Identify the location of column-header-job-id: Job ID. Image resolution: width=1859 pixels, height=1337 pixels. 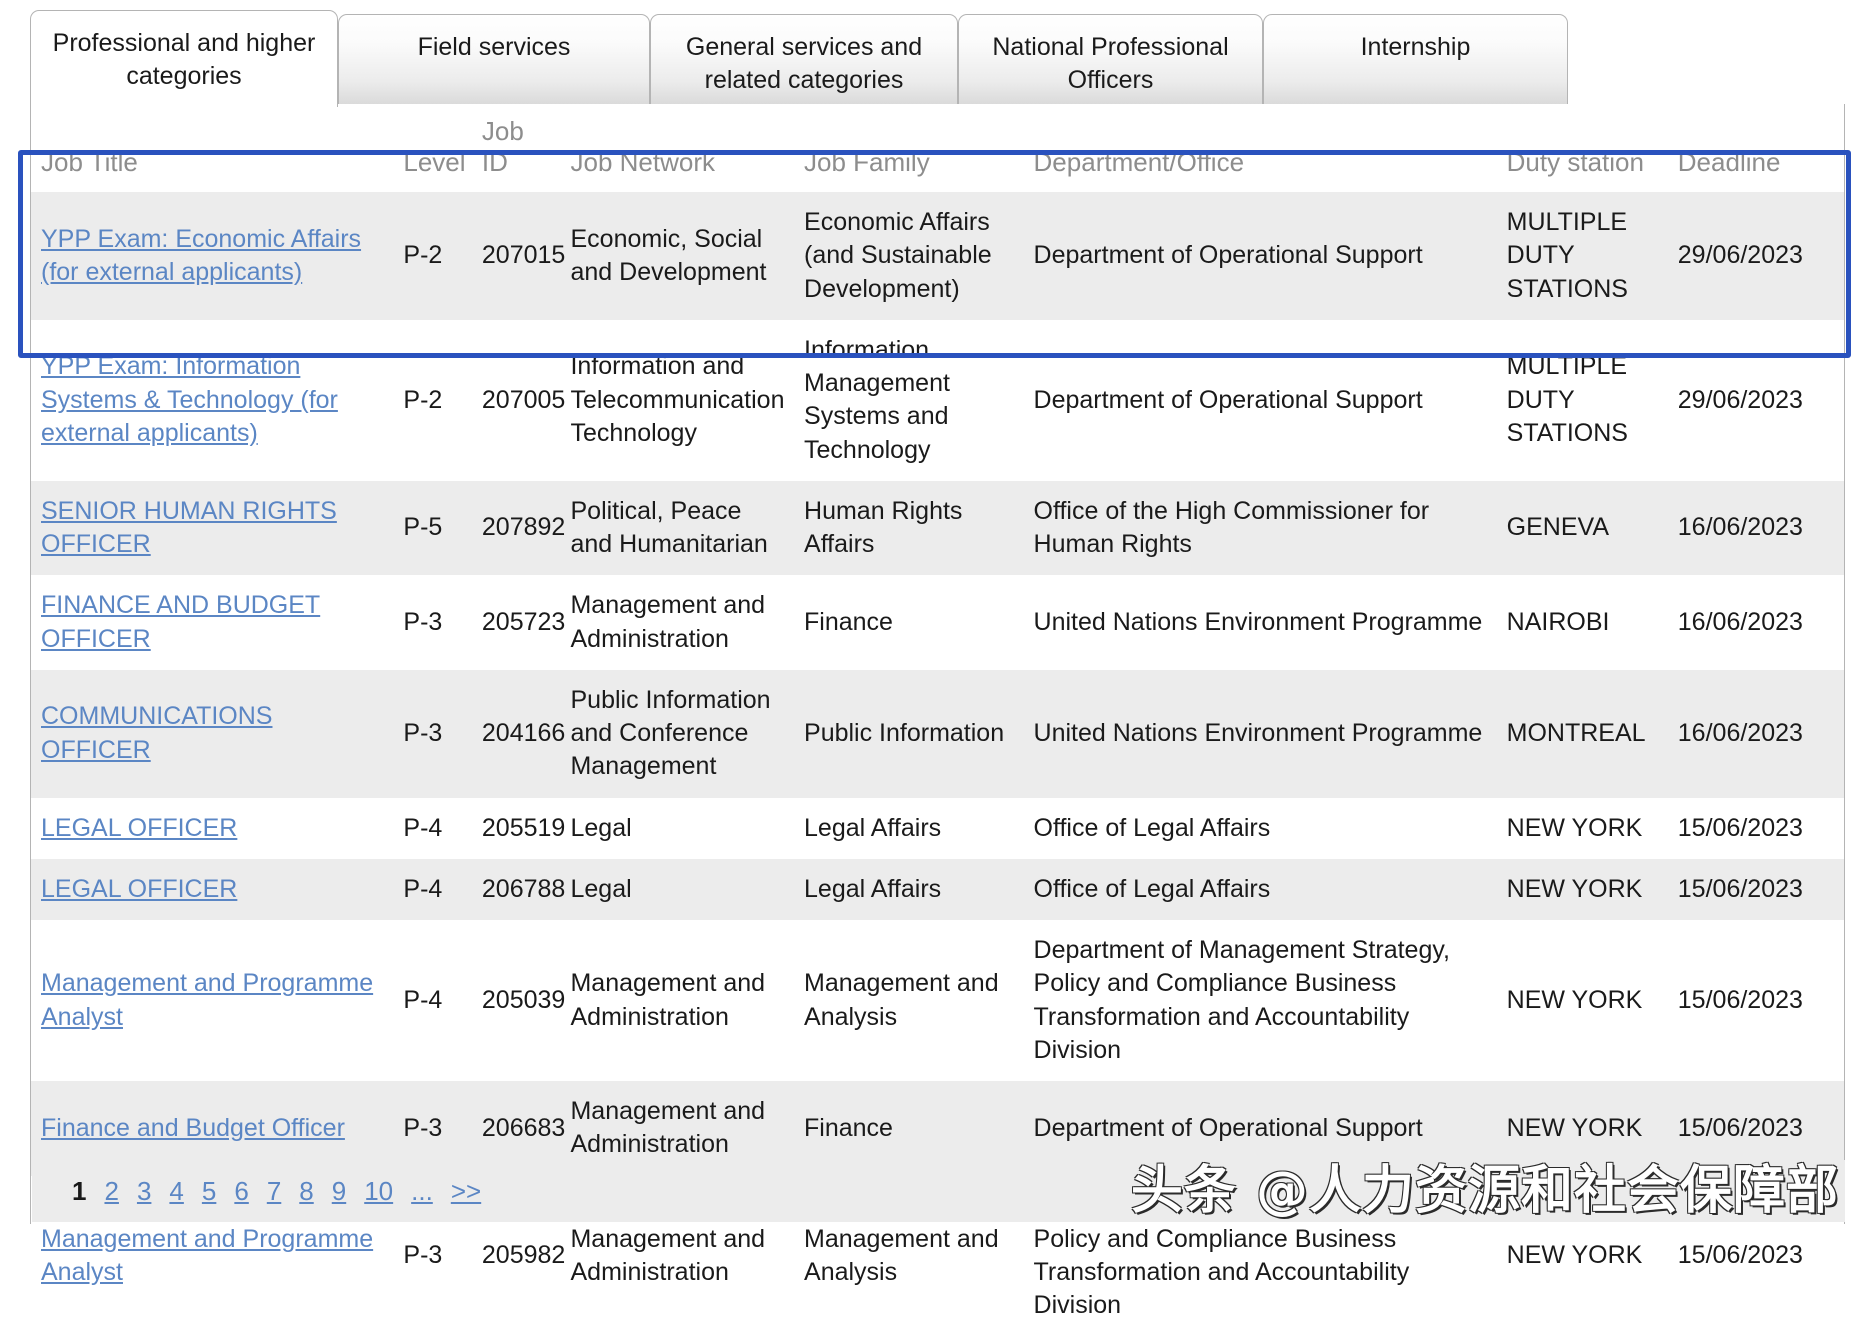
(516, 148).